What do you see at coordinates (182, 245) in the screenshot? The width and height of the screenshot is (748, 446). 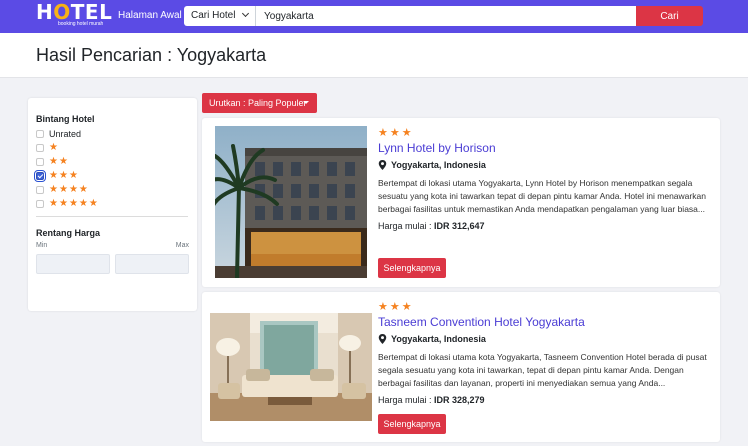 I see `price-max-label: Max` at bounding box center [182, 245].